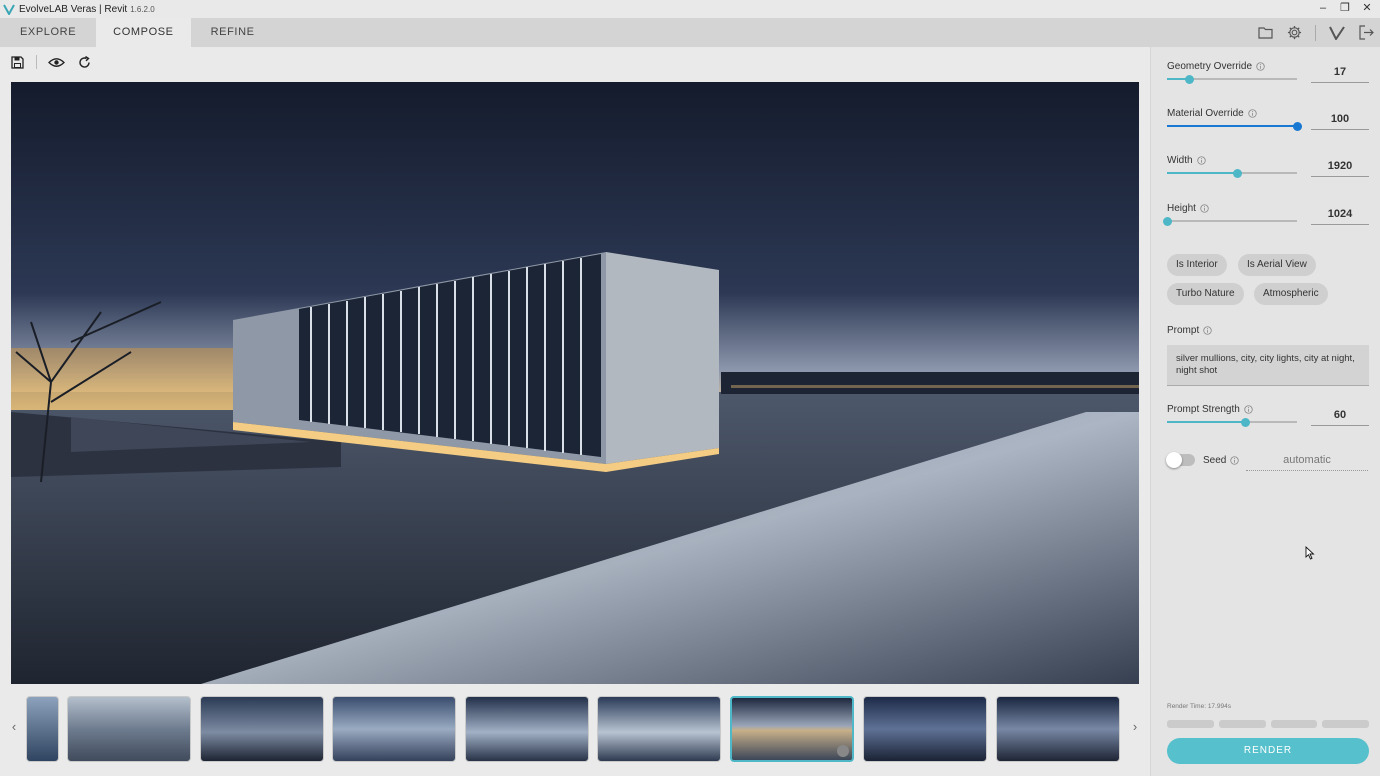  What do you see at coordinates (1268, 415) in the screenshot?
I see `prompt-strength-control: Prompt Strength 60` at bounding box center [1268, 415].